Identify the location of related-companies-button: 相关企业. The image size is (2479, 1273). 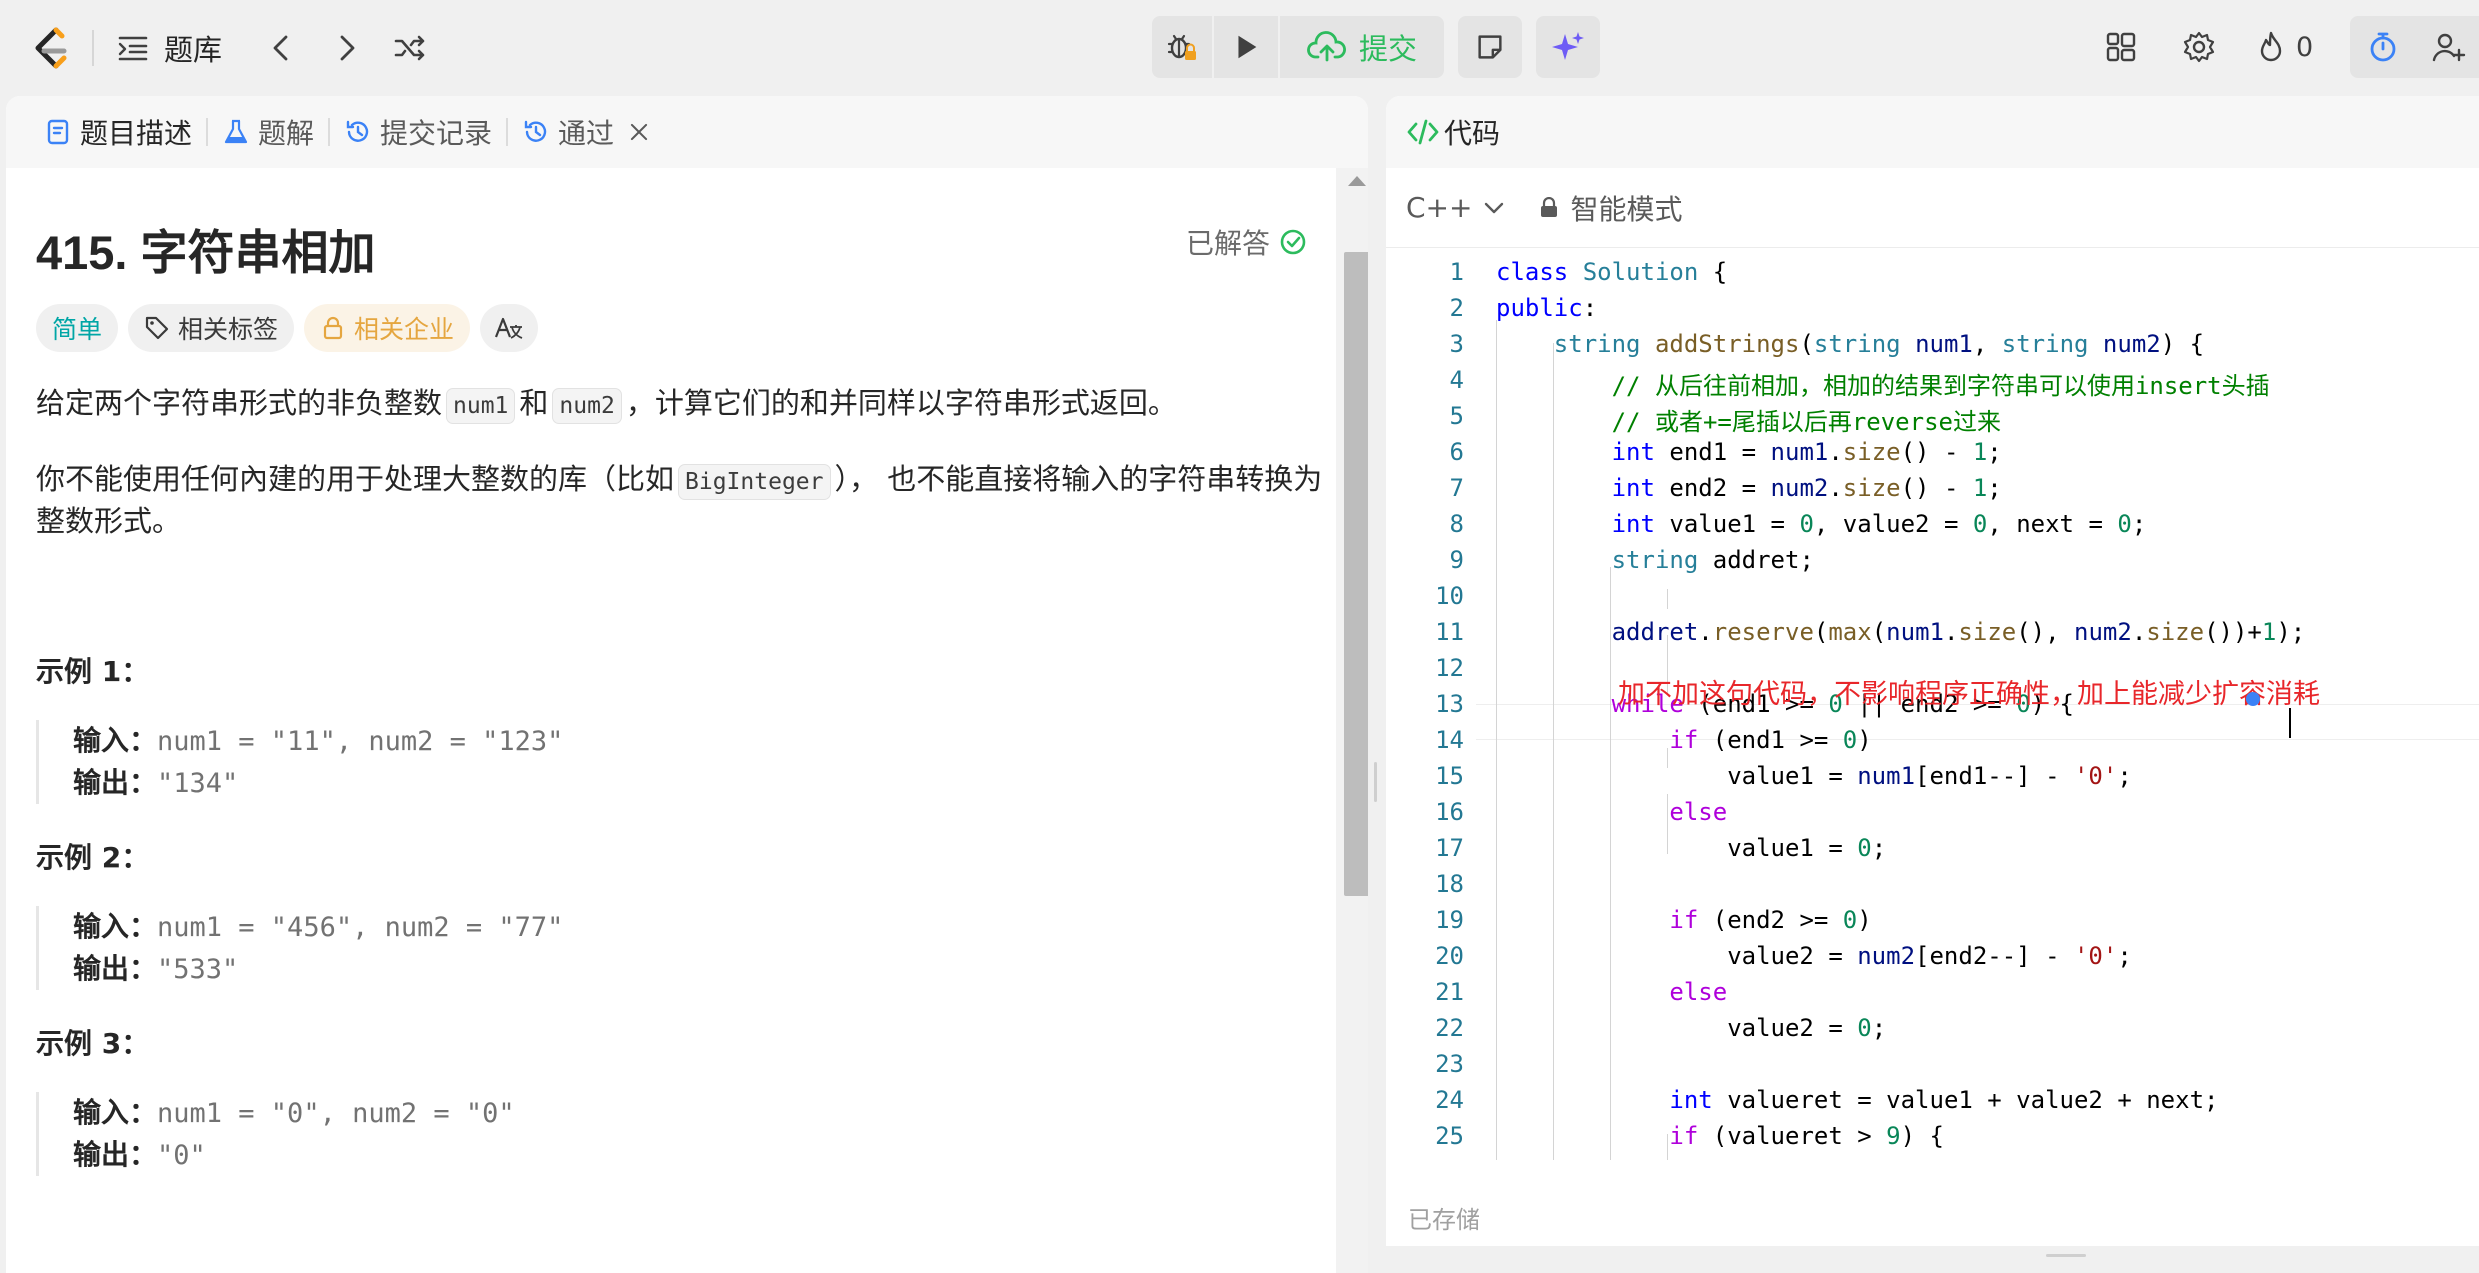
(387, 328).